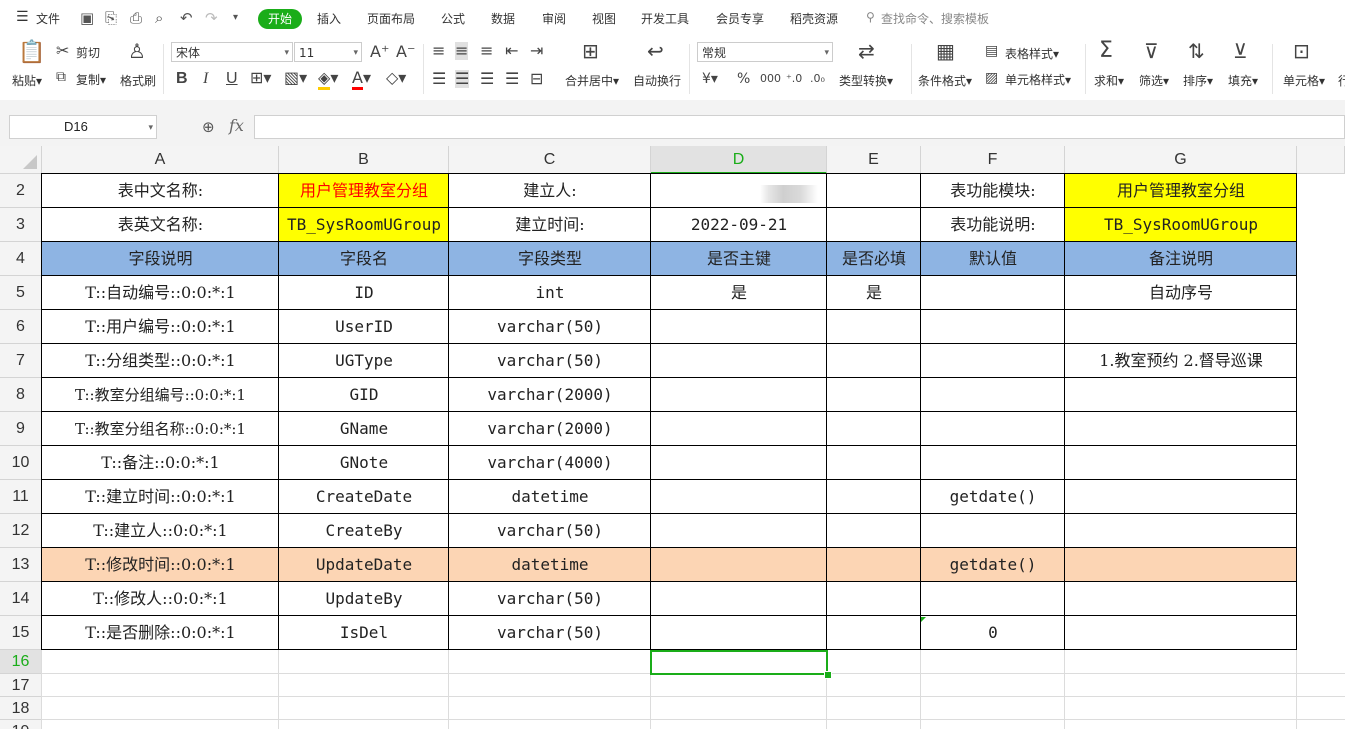  Describe the element at coordinates (874, 191) in the screenshot. I see `cell-e2` at that location.